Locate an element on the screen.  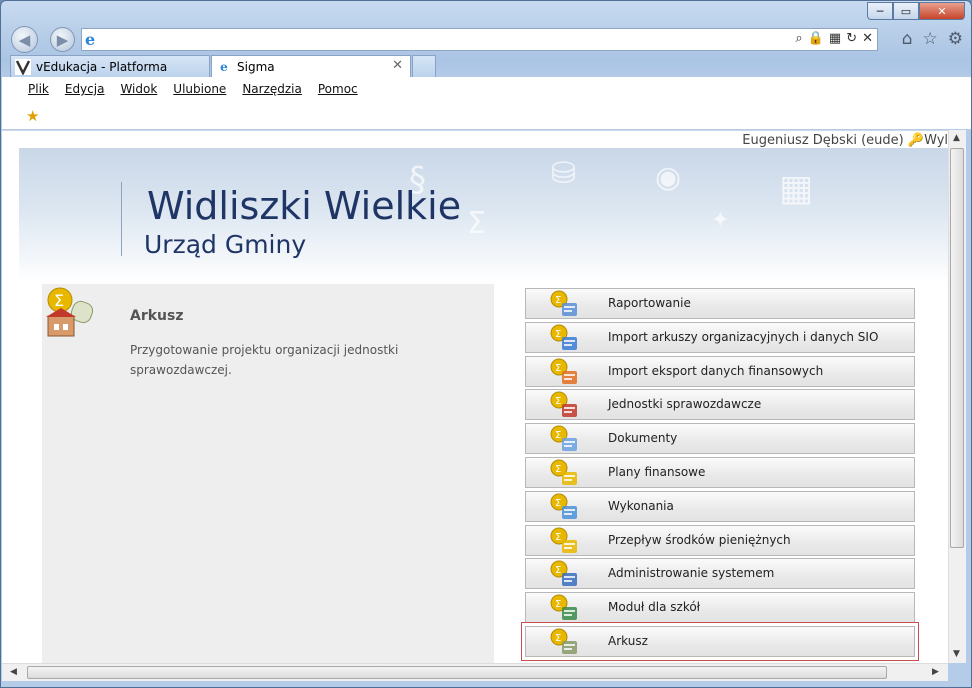
module-item-1: Σ Raportowanie is located at coordinates (720, 303).